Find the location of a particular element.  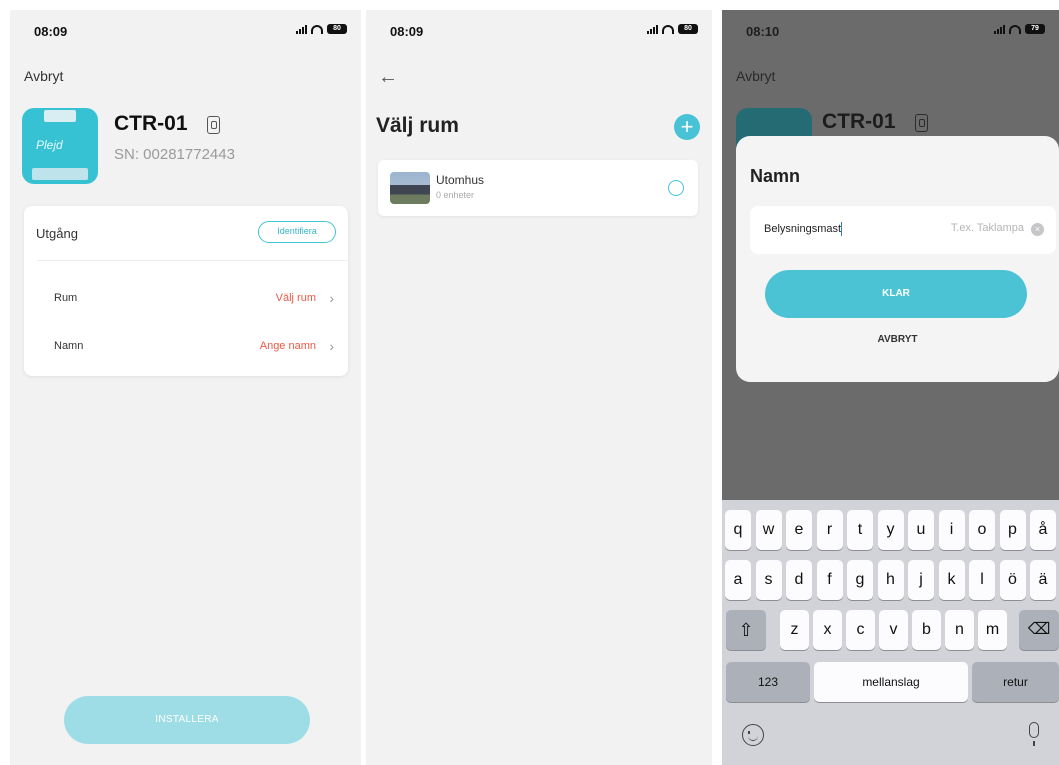

back-arrow-icon: ← is located at coordinates (388, 77).